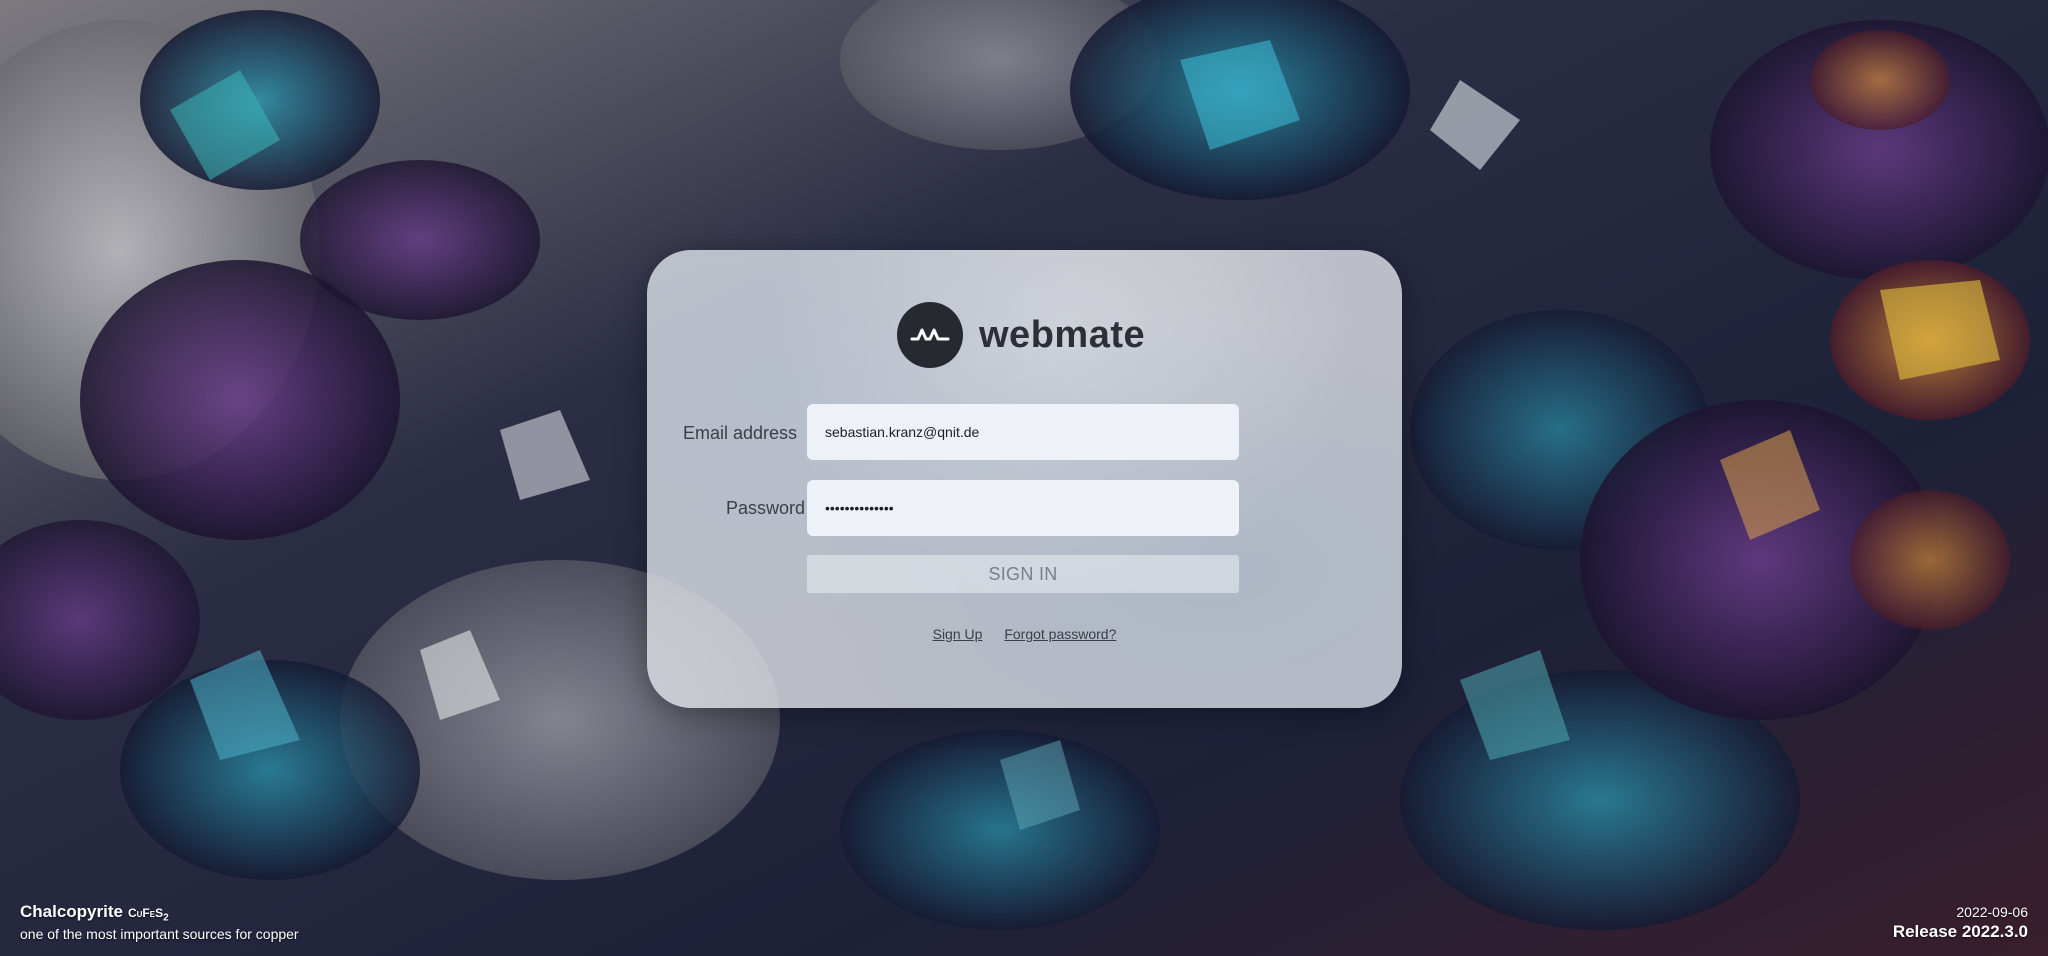 This screenshot has width=2048, height=956. I want to click on email-field, so click(1023, 432).